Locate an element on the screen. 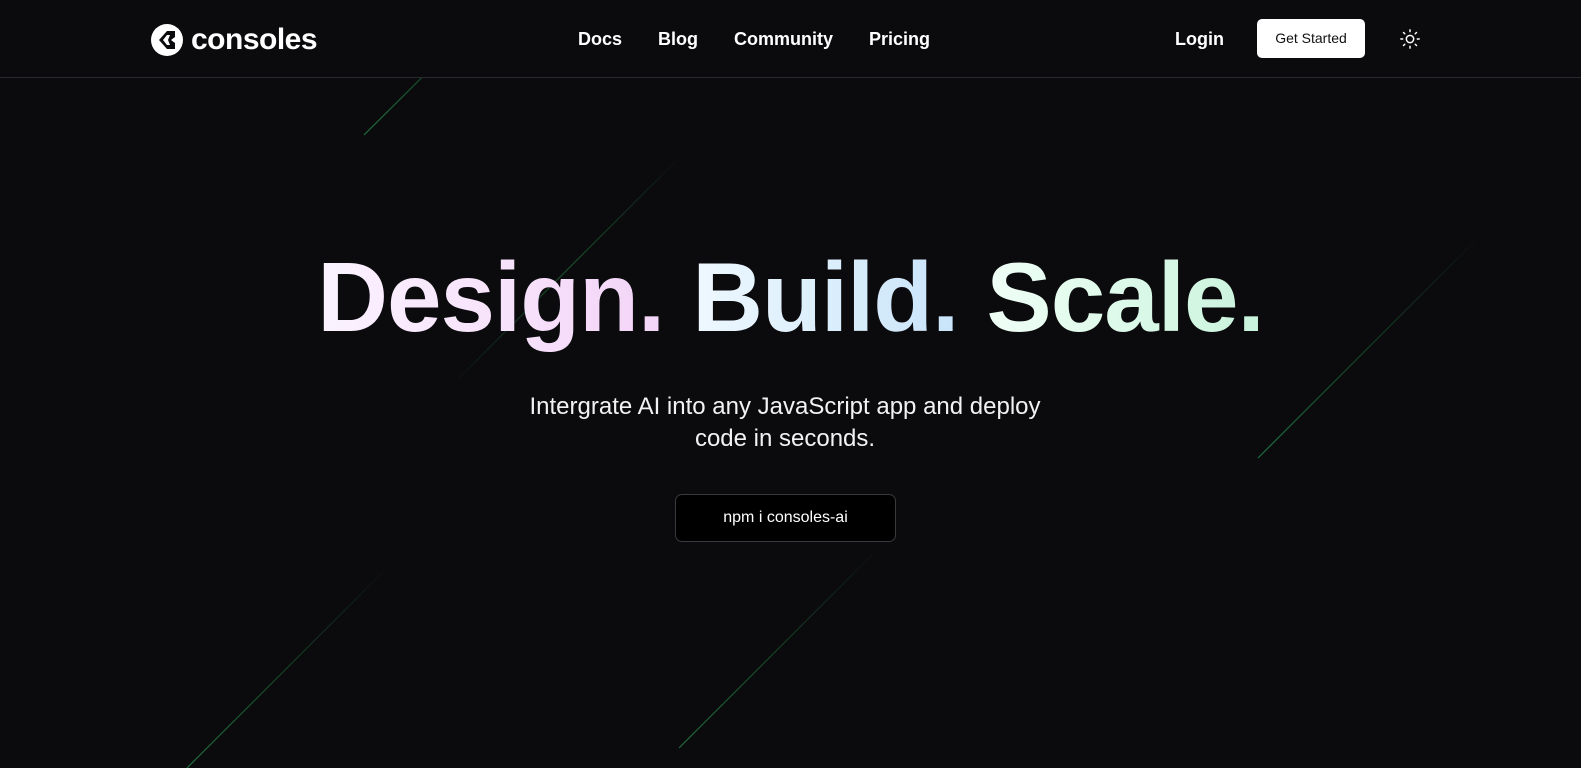  hero-title-word-design: Design. is located at coordinates (491, 297).